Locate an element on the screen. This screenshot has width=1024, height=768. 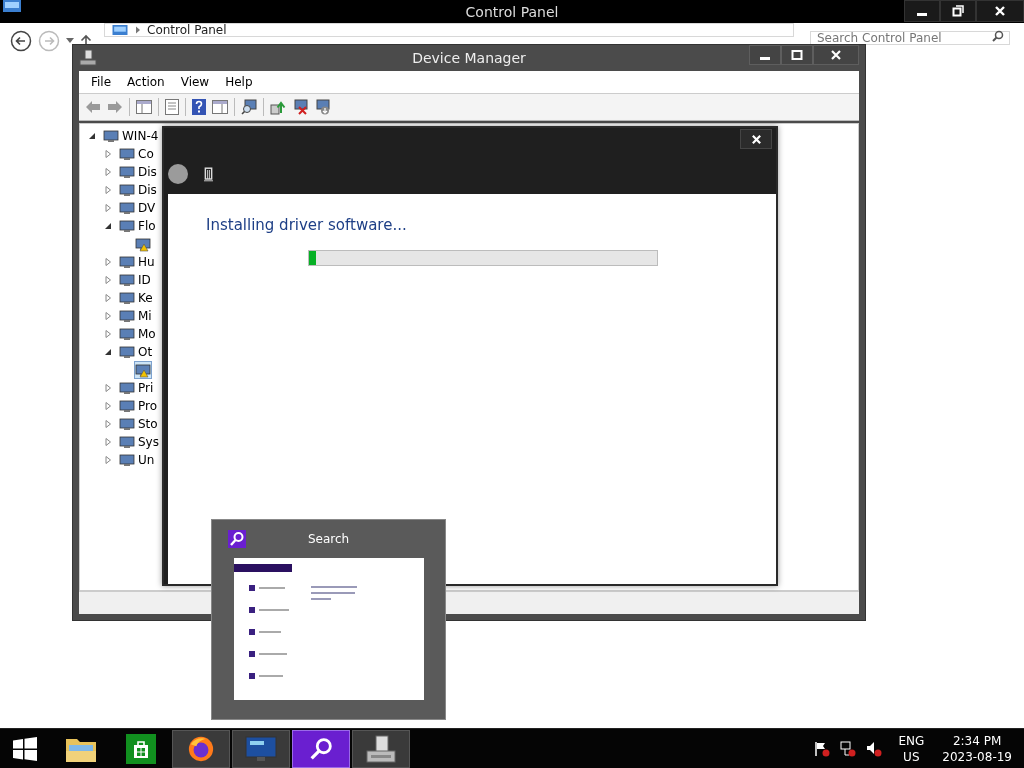
forward-arrow-icon is located at coordinates (115, 107).